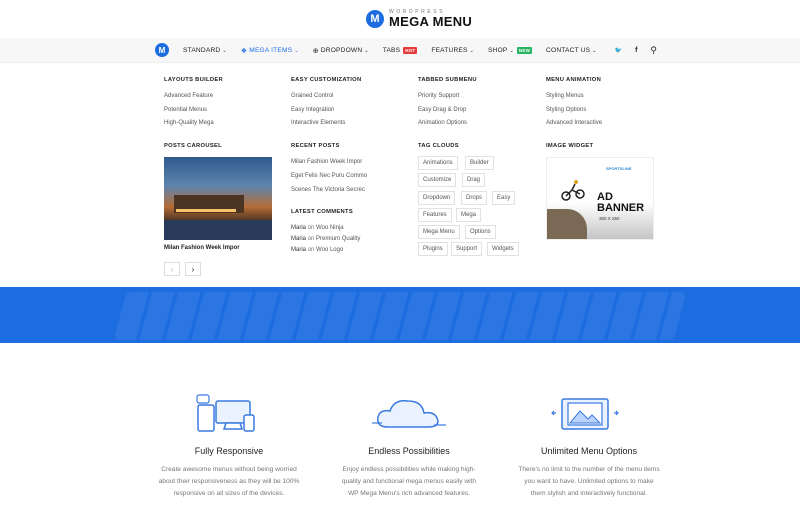 This screenshot has height=519, width=800. What do you see at coordinates (218, 198) in the screenshot?
I see `carousel-post-image` at bounding box center [218, 198].